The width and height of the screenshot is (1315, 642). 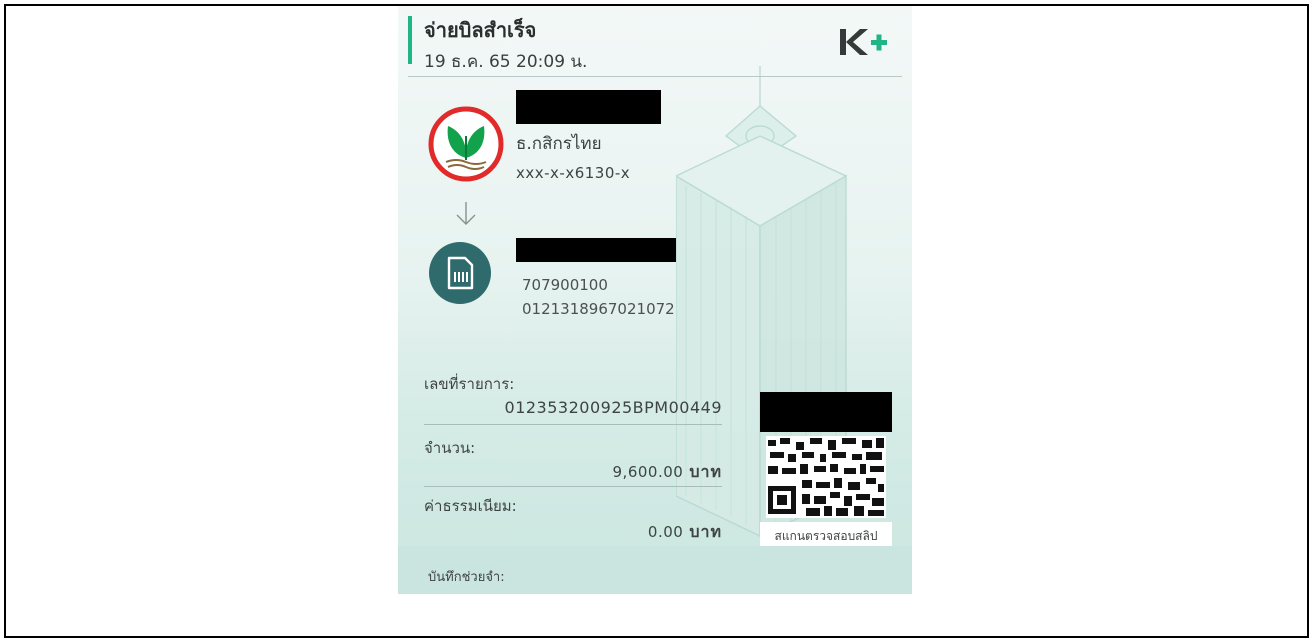 I want to click on qr-header-redacted, so click(x=826, y=412).